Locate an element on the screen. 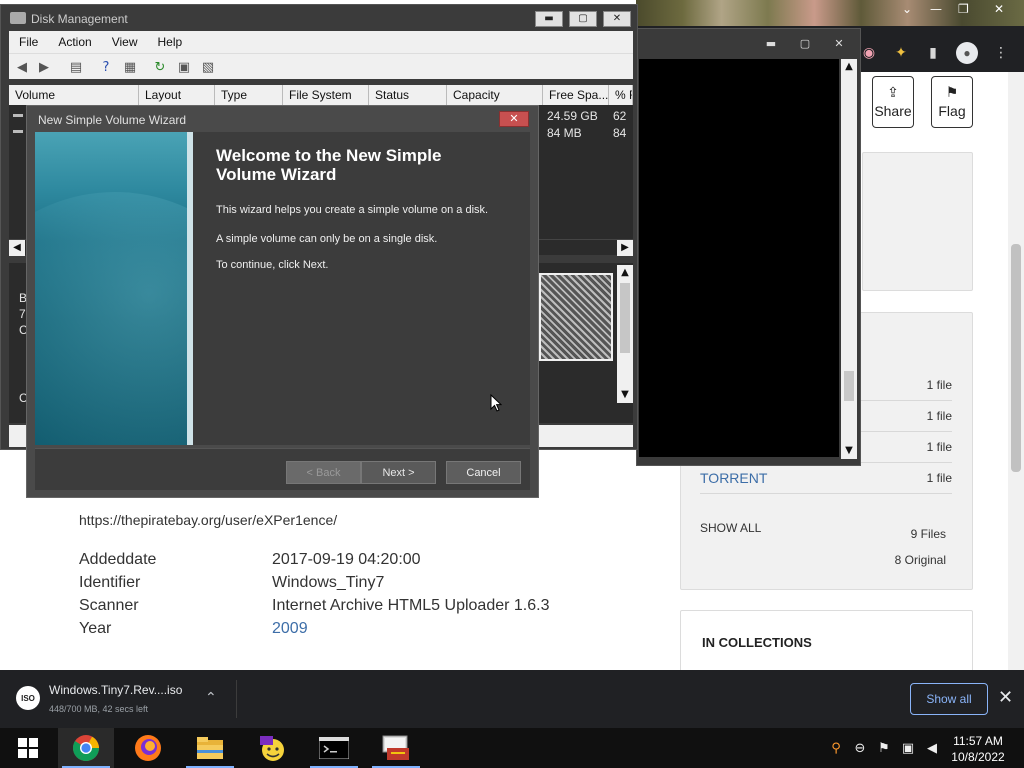 This screenshot has height=768, width=1024. vertical-scrollbar: ▲ ▼ is located at coordinates (625, 334).